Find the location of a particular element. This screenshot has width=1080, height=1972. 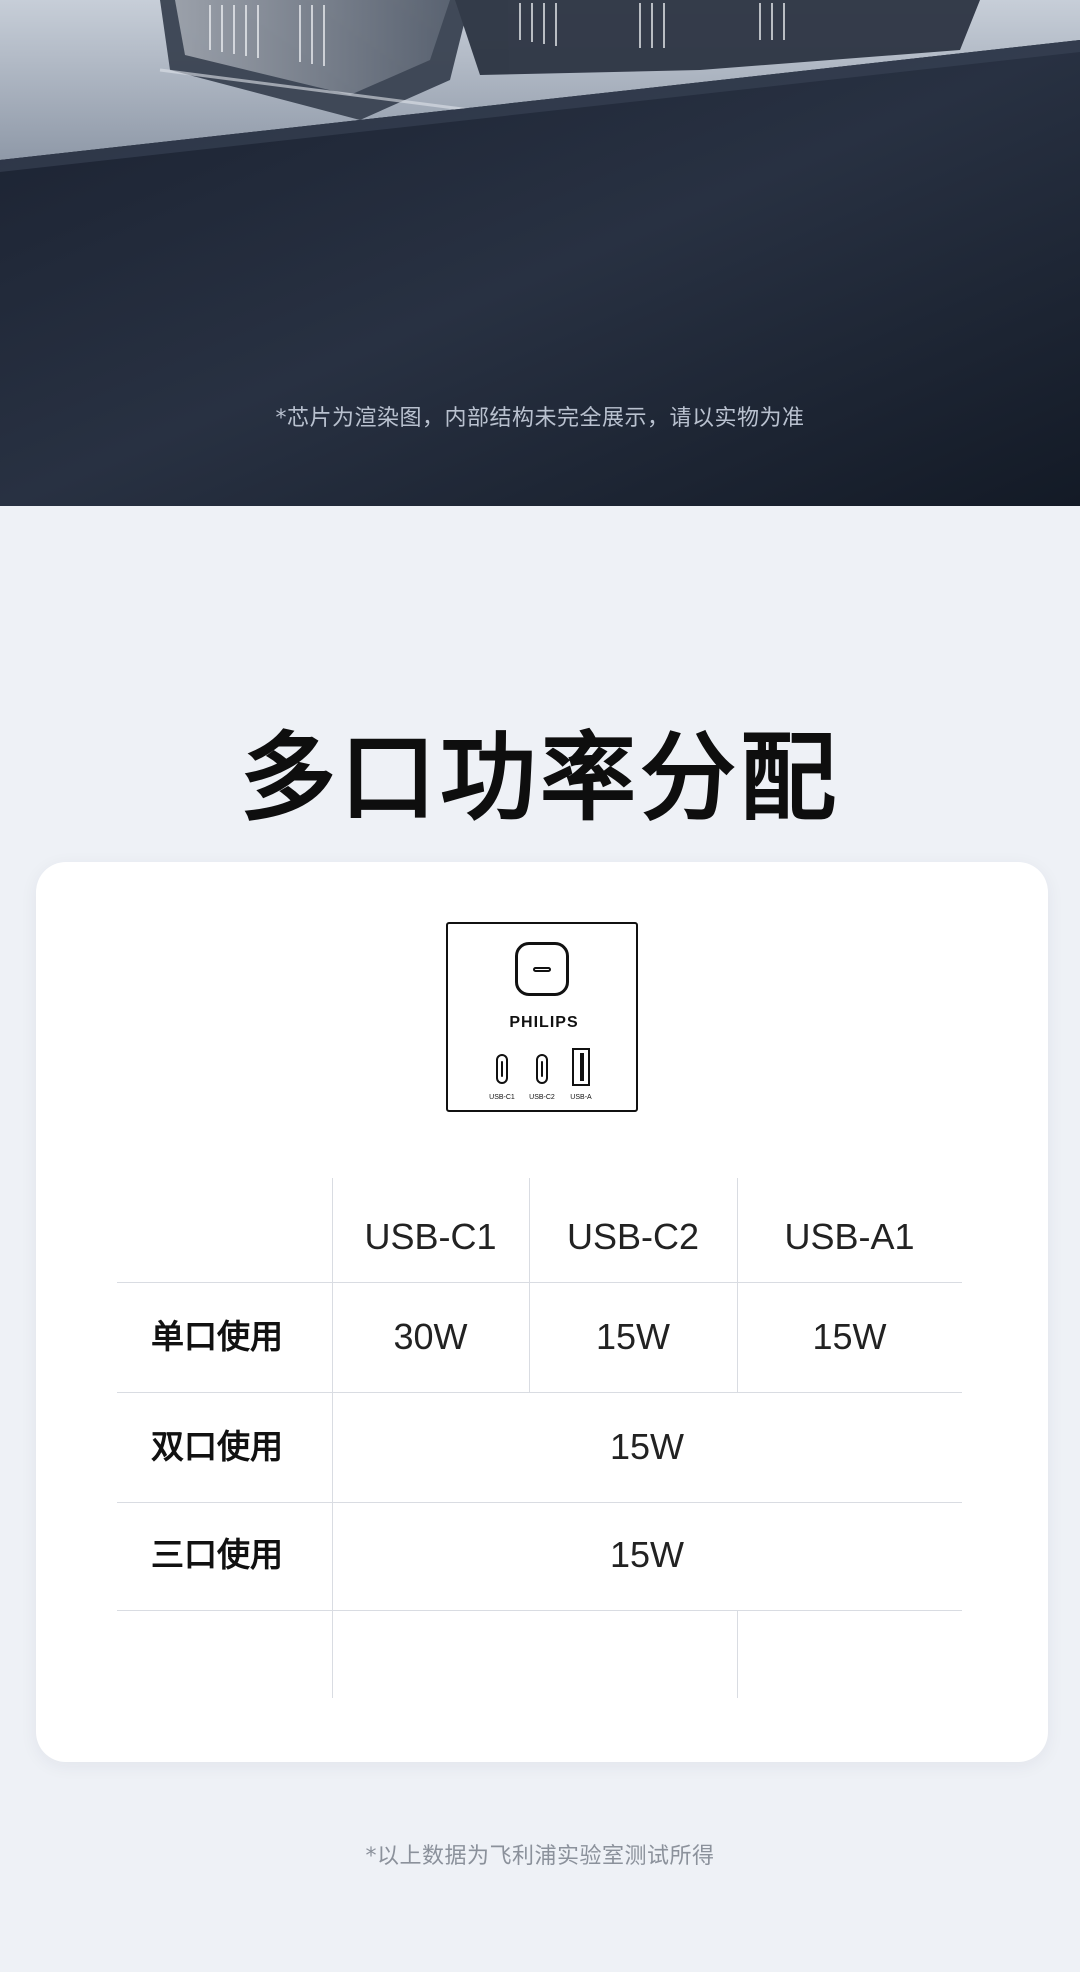

column-header-usb-c1: USB-C1 is located at coordinates (430, 1236).